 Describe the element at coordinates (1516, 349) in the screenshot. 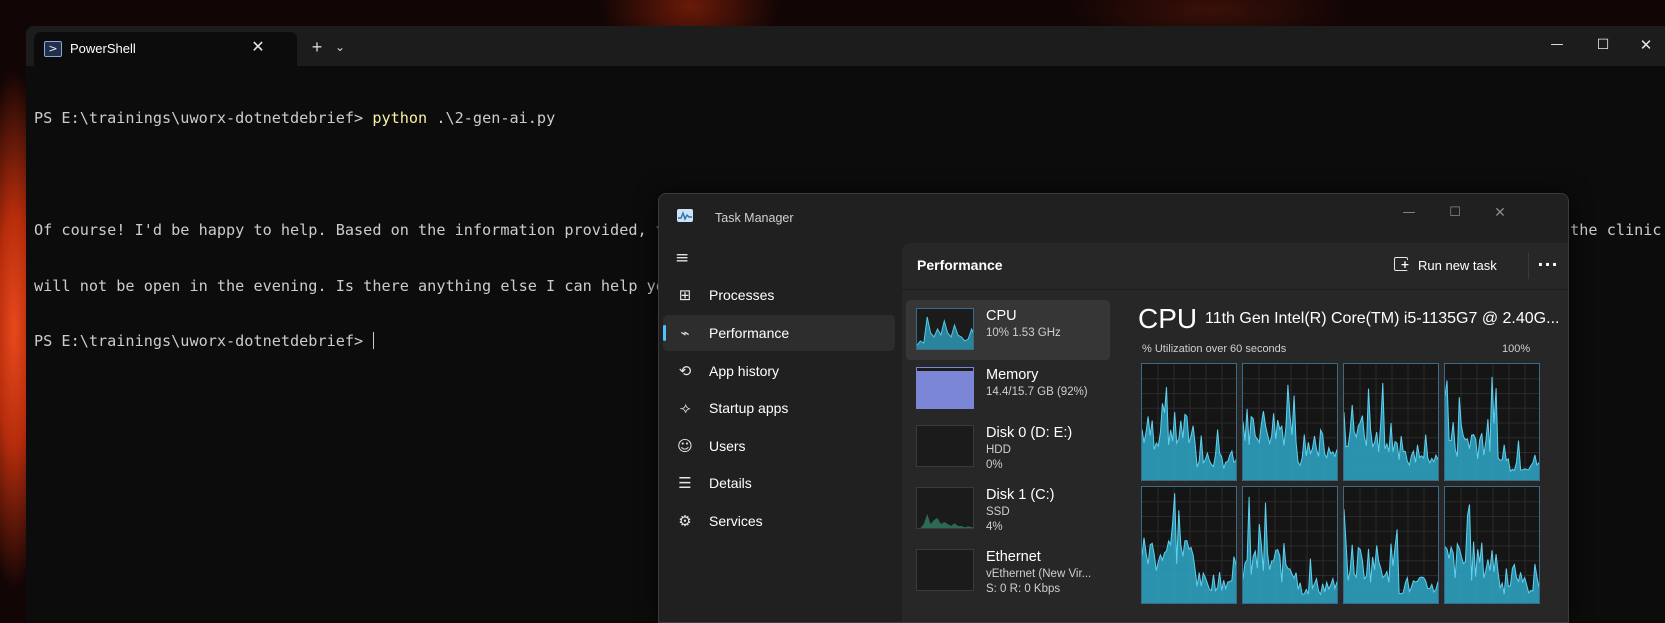

I see `utilization-max: 100%` at that location.